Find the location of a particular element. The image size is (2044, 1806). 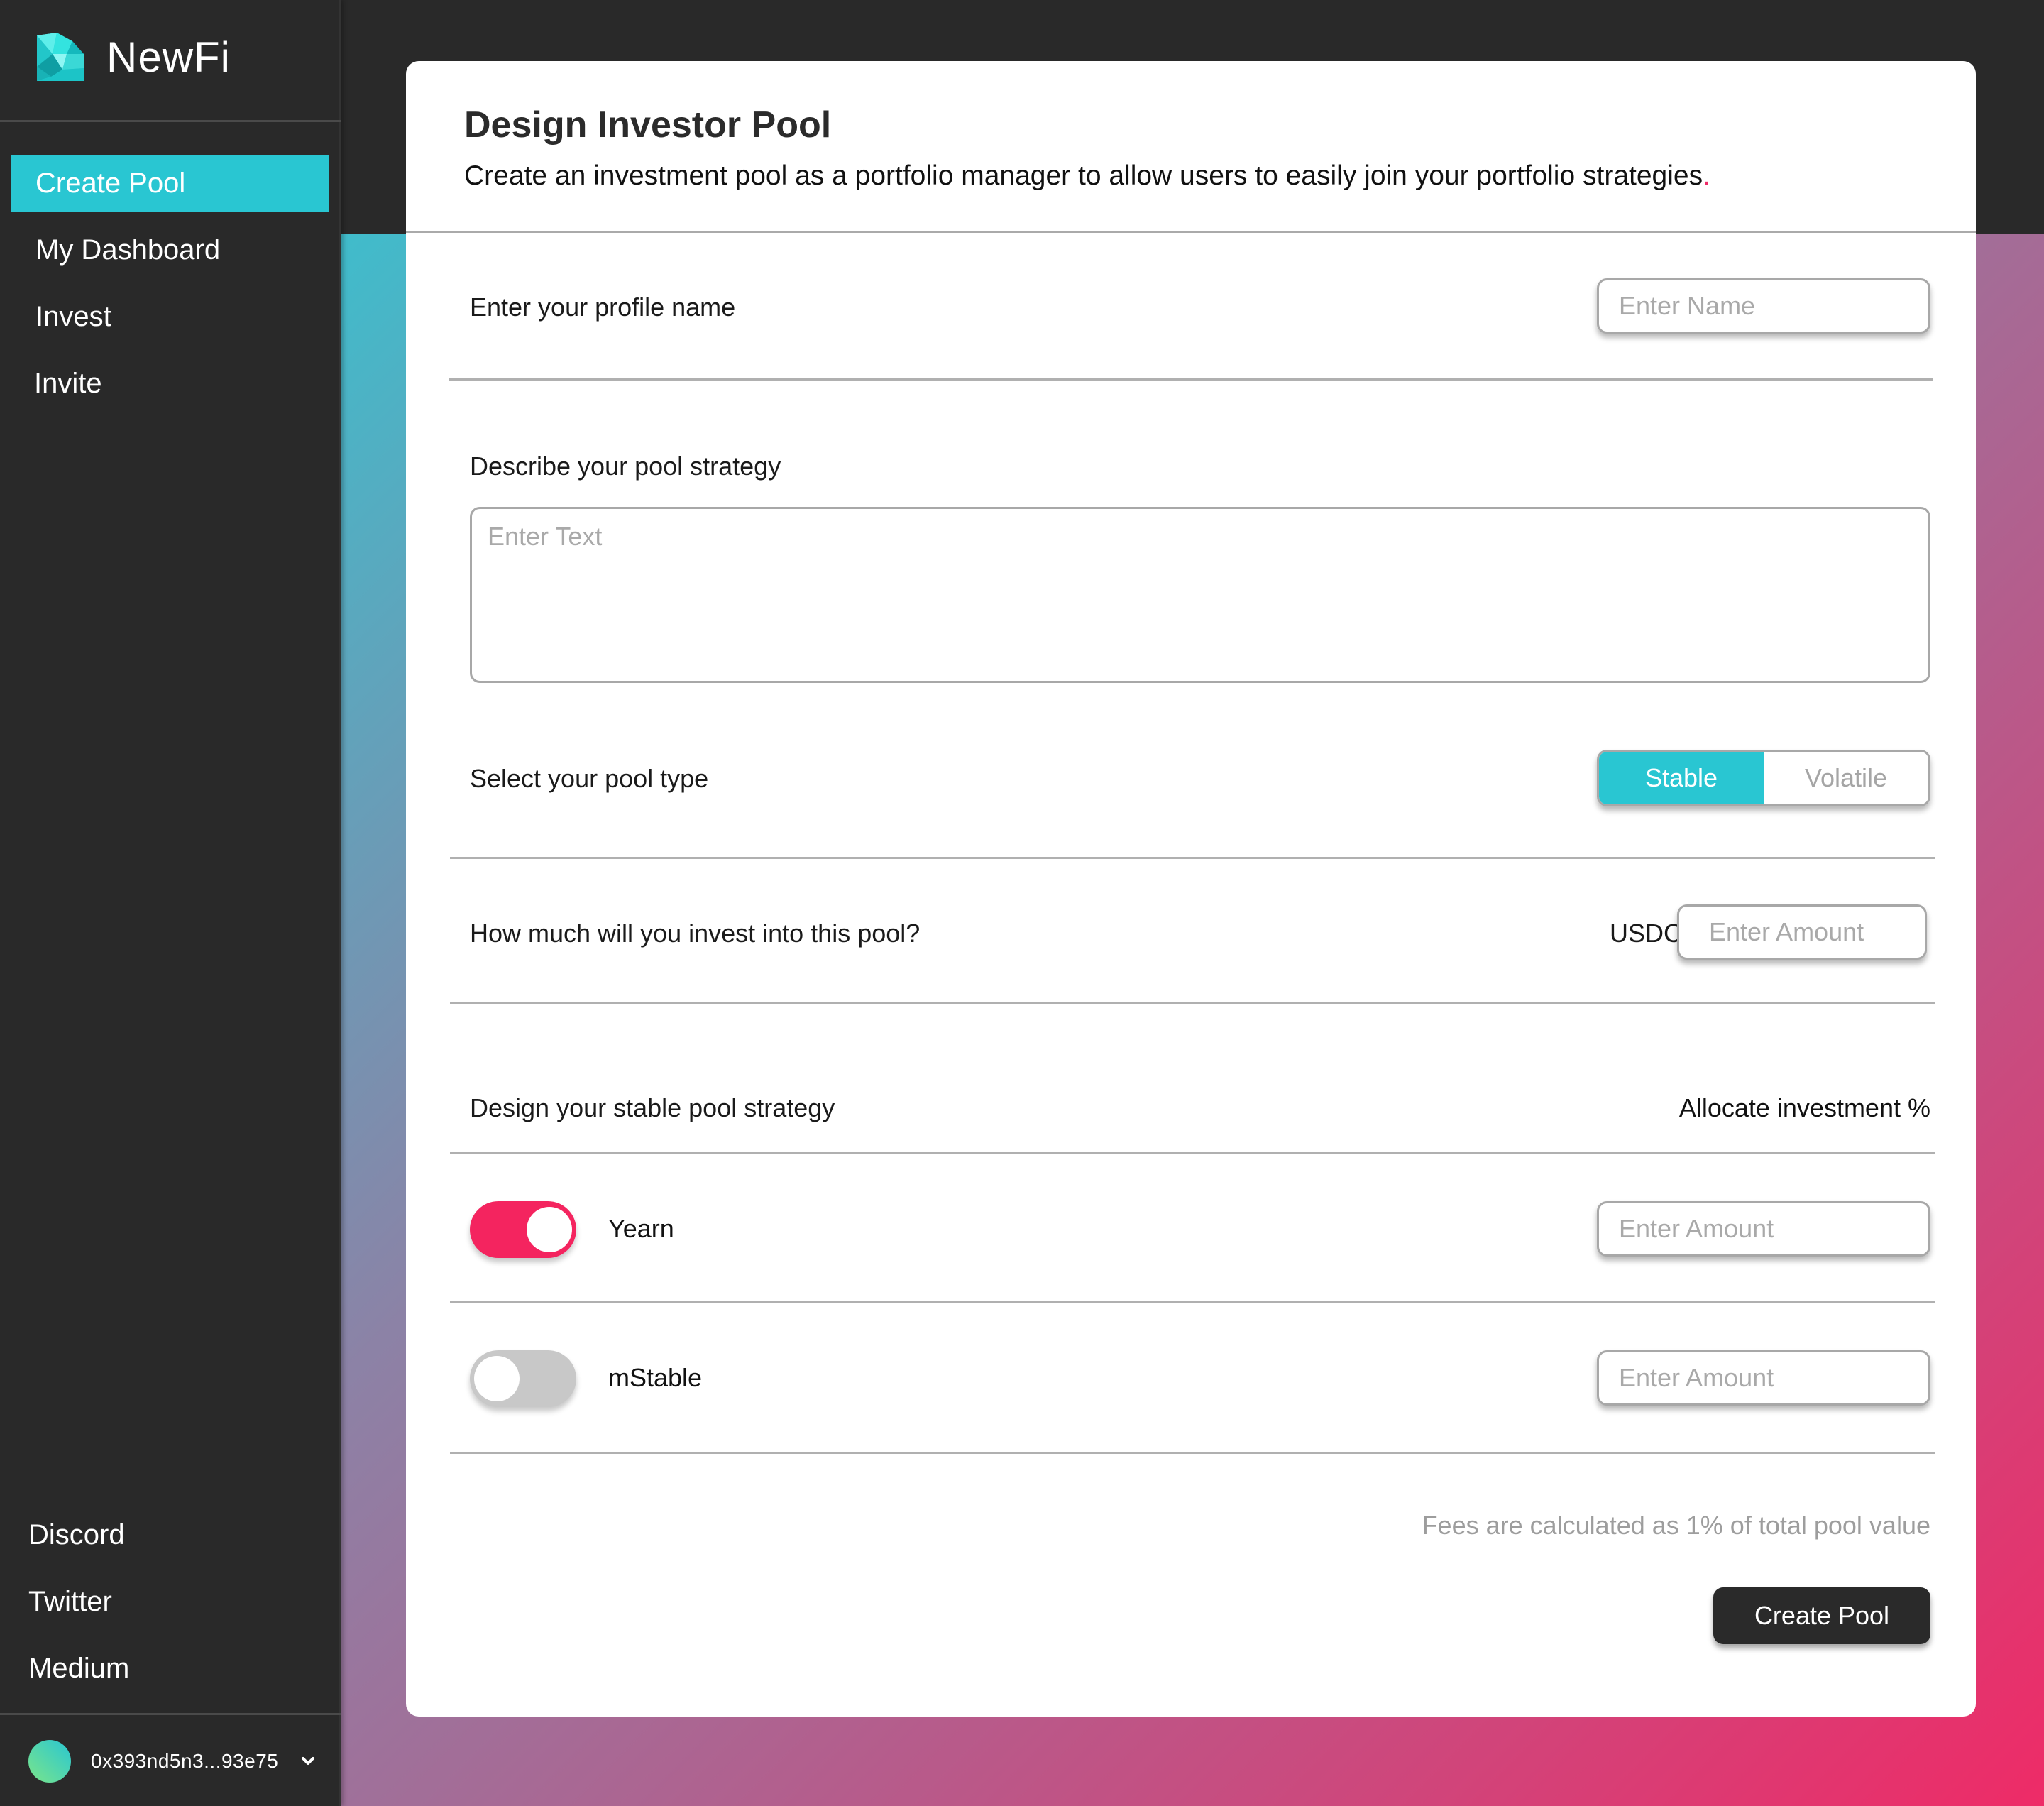

social-link-medium: Medium is located at coordinates (78, 1668).